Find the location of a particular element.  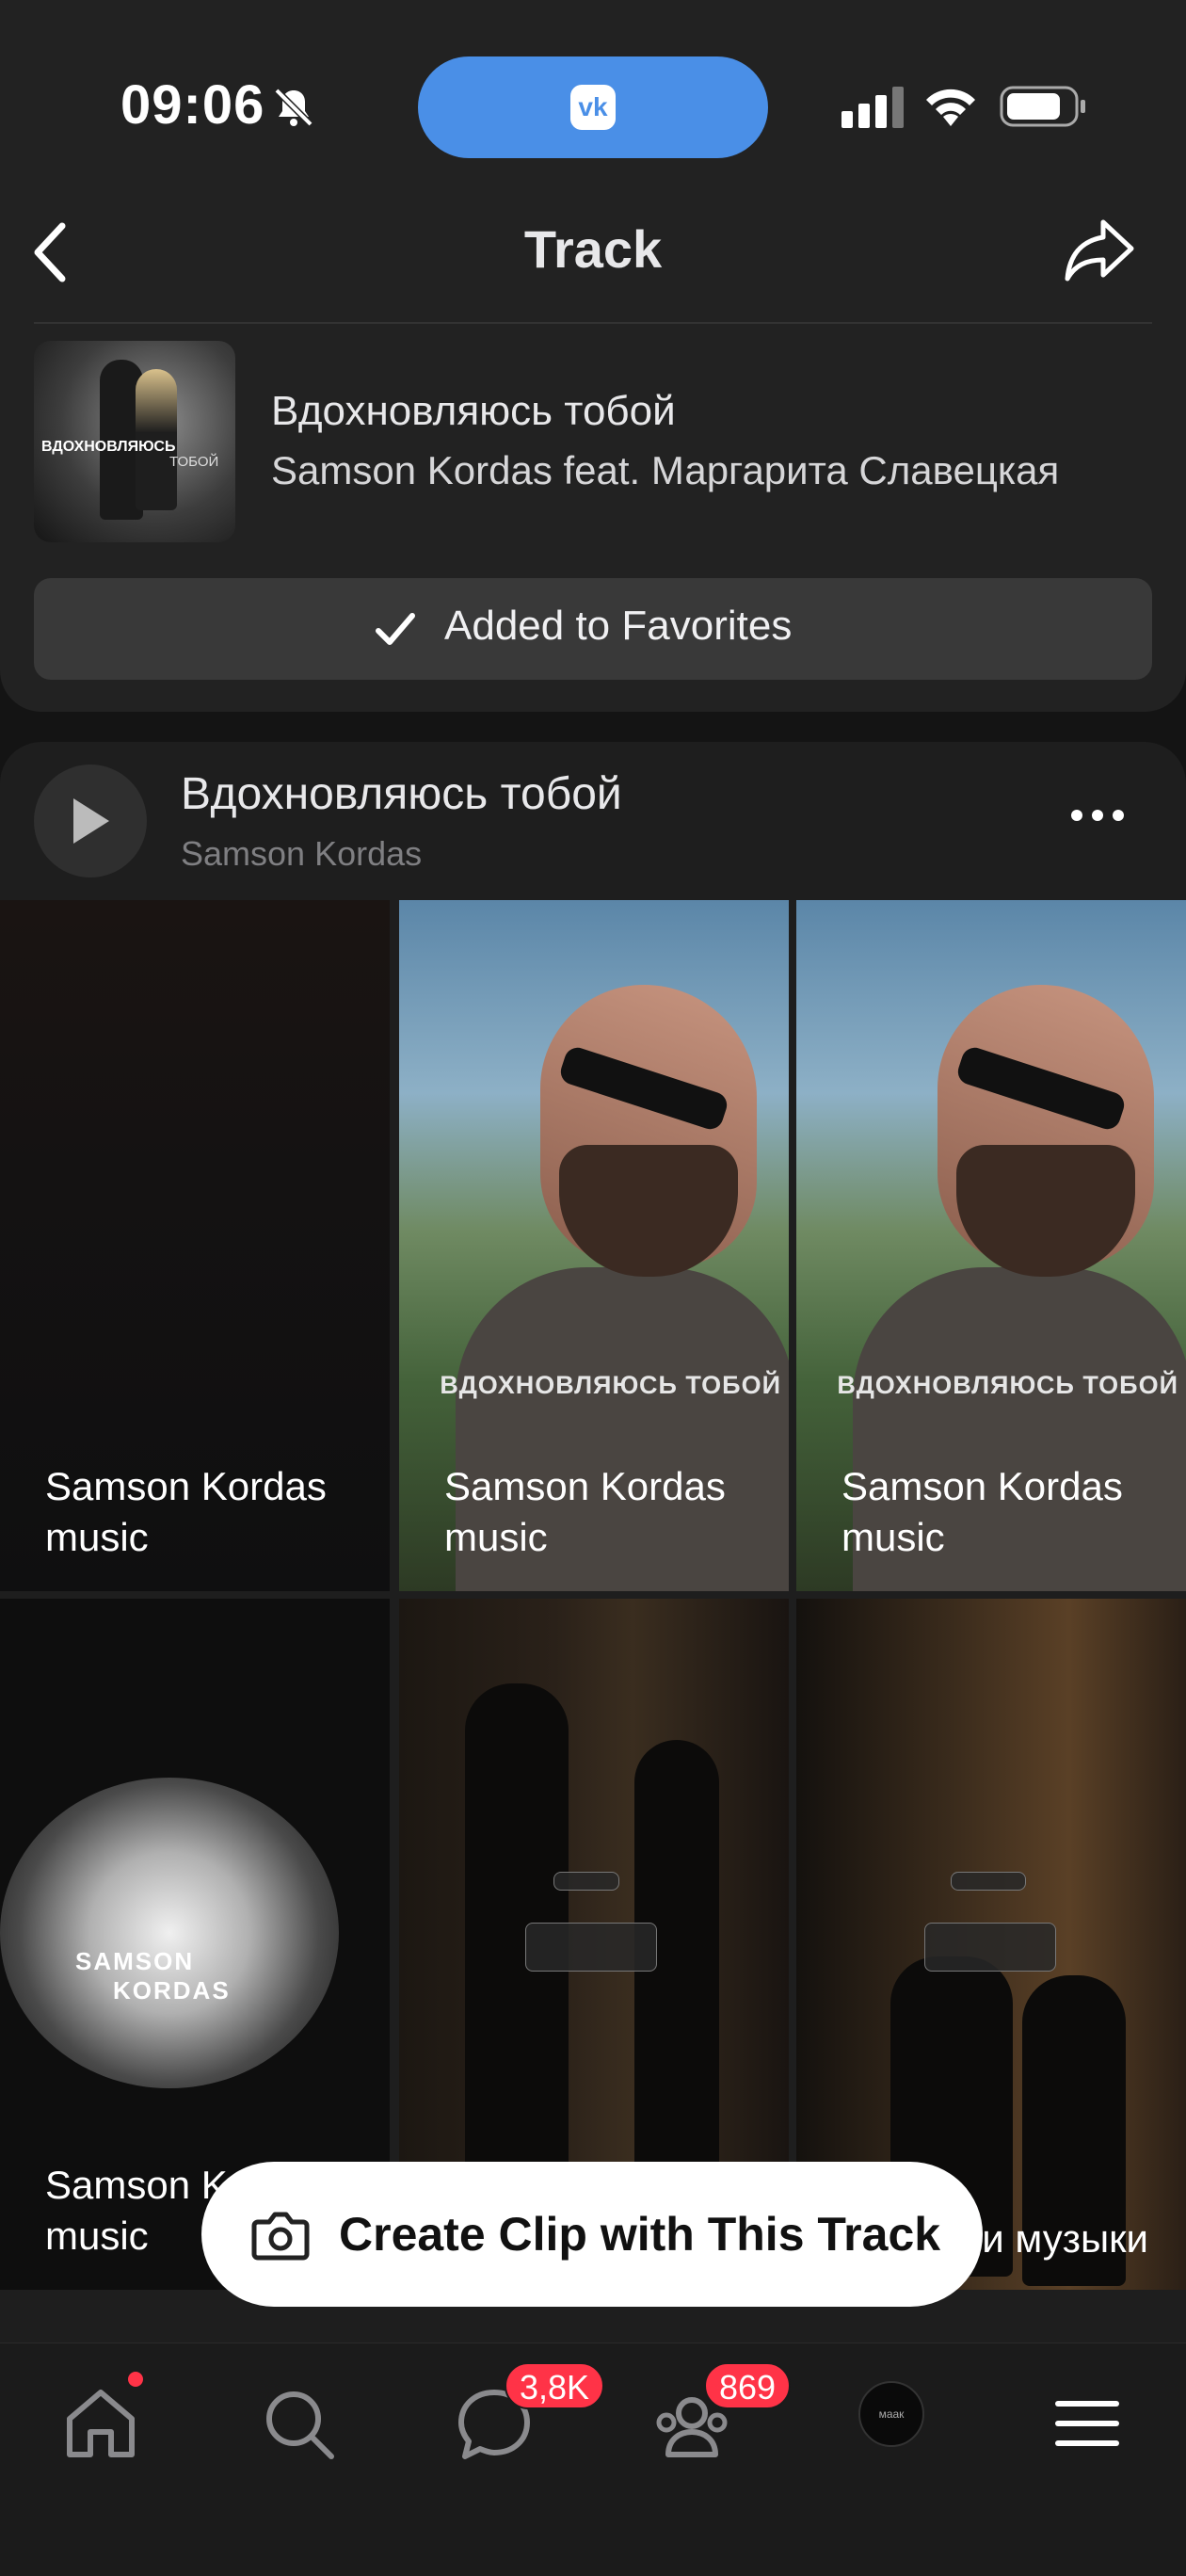

favorites-label: Added to Favorites is located at coordinates (618, 626).